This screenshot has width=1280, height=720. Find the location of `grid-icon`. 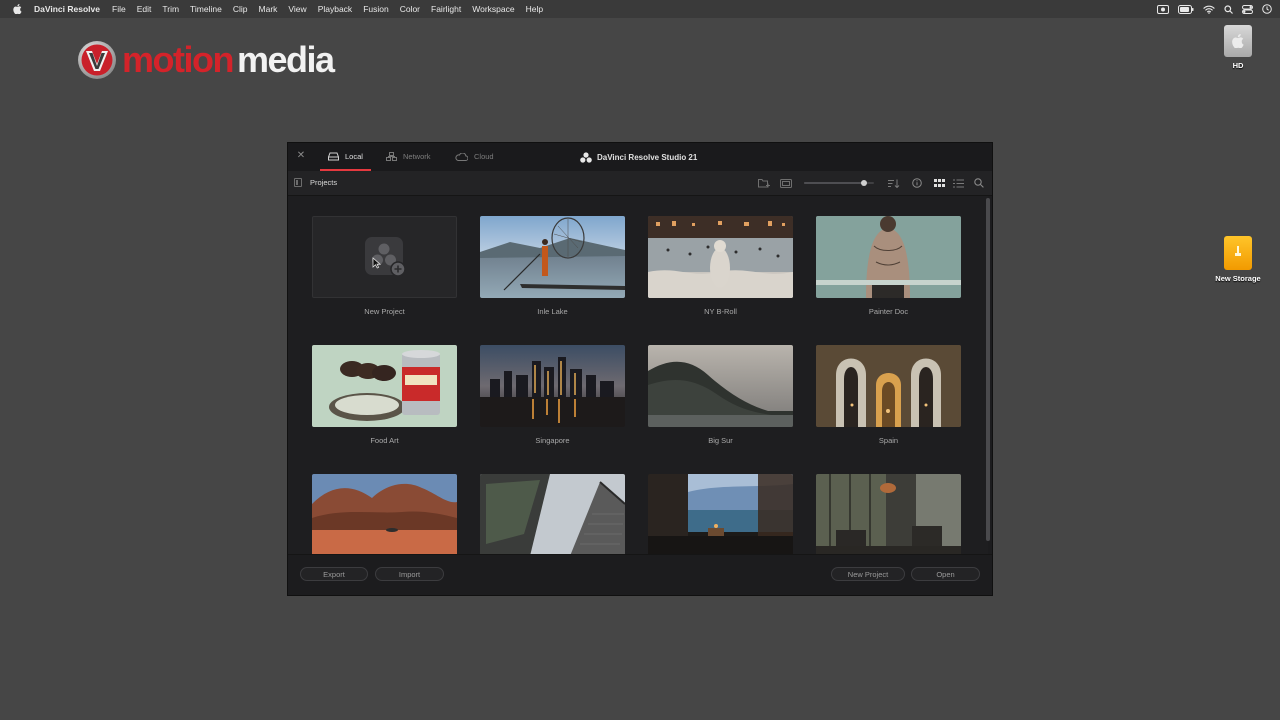

grid-icon is located at coordinates (939, 183).